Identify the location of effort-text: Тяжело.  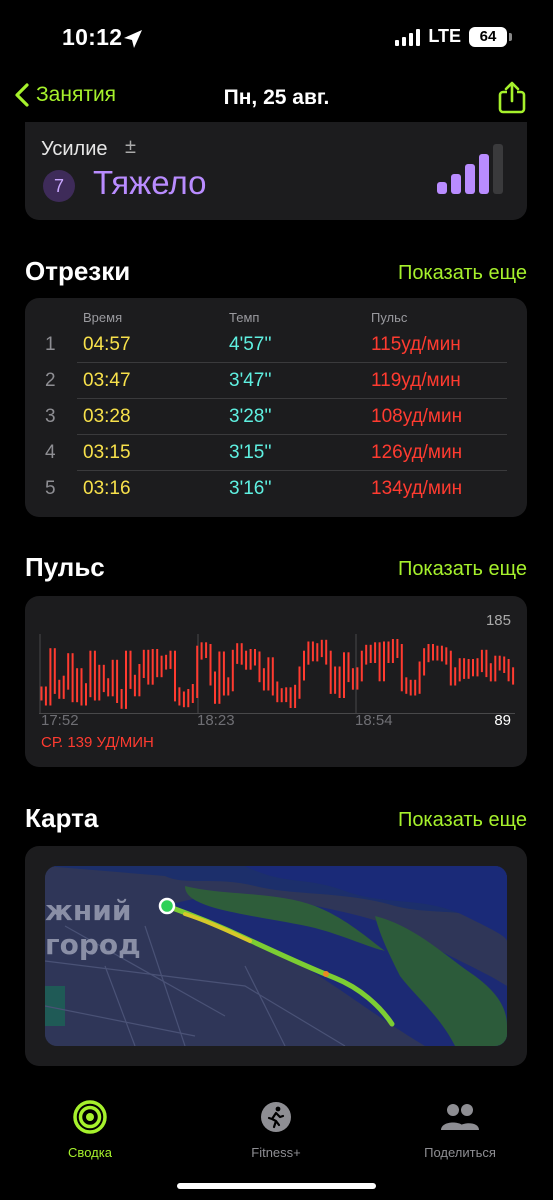
(150, 182).